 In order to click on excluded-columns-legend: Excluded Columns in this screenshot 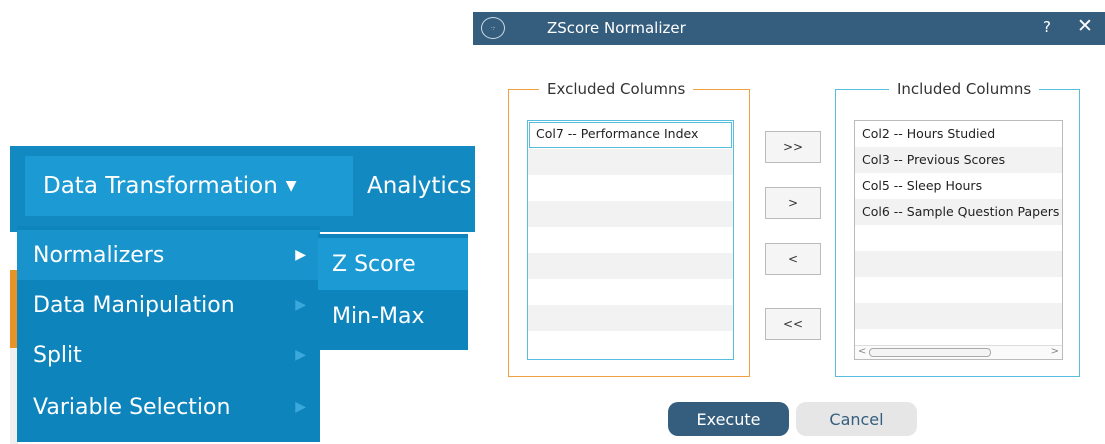, I will do `click(616, 89)`.